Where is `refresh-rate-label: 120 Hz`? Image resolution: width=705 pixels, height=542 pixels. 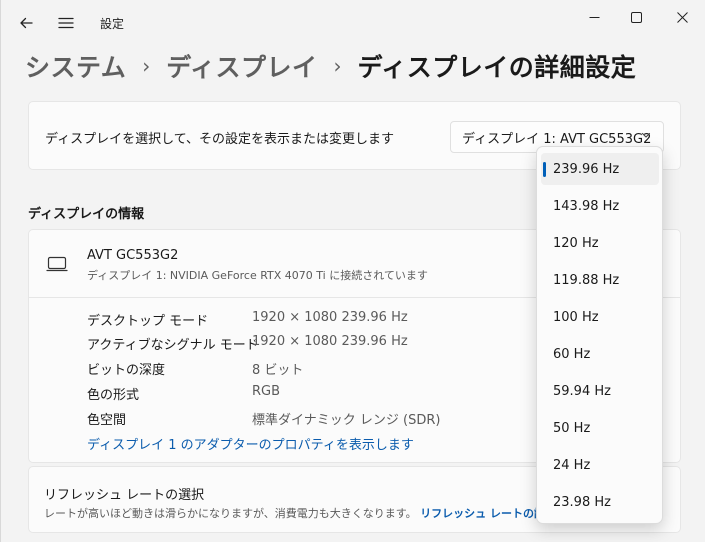
refresh-rate-label: 120 Hz is located at coordinates (576, 243).